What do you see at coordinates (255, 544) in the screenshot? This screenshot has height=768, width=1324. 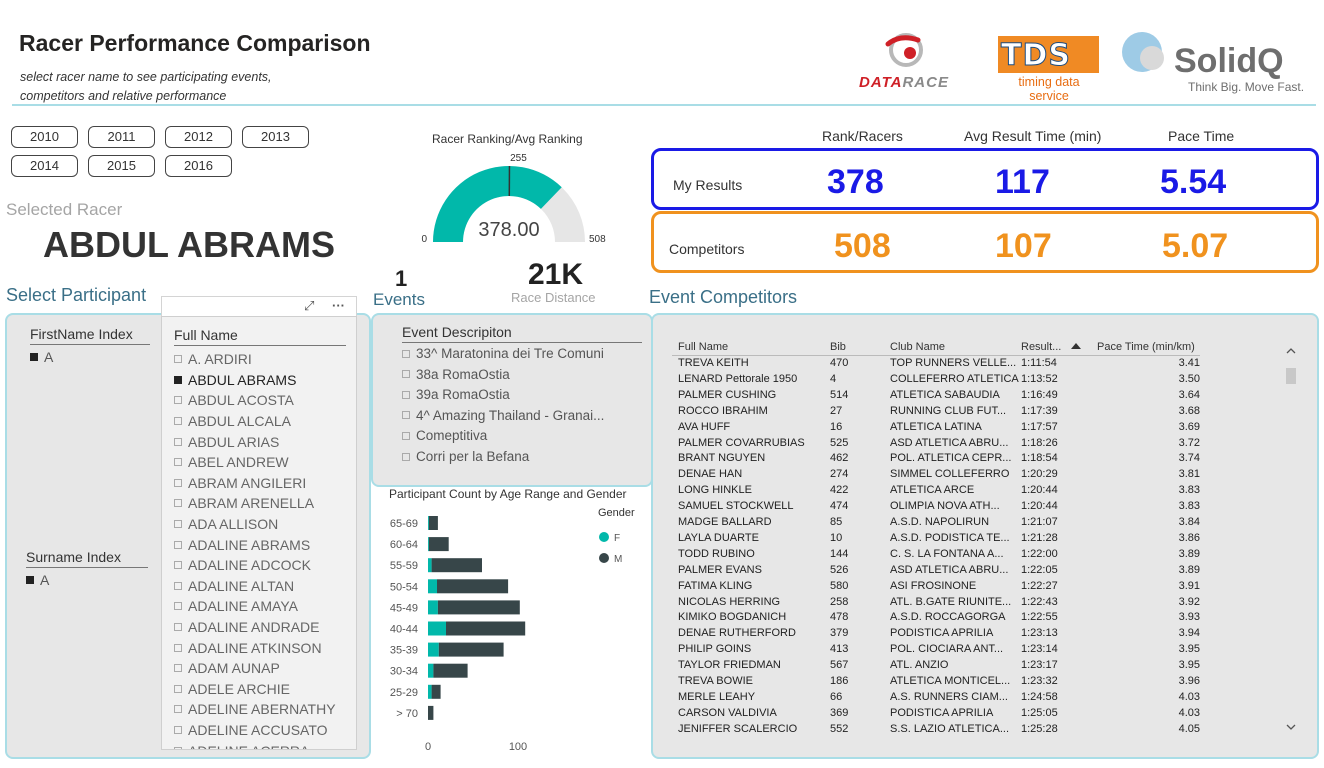 I see `name-list-item: ADALINE ABRAMS` at bounding box center [255, 544].